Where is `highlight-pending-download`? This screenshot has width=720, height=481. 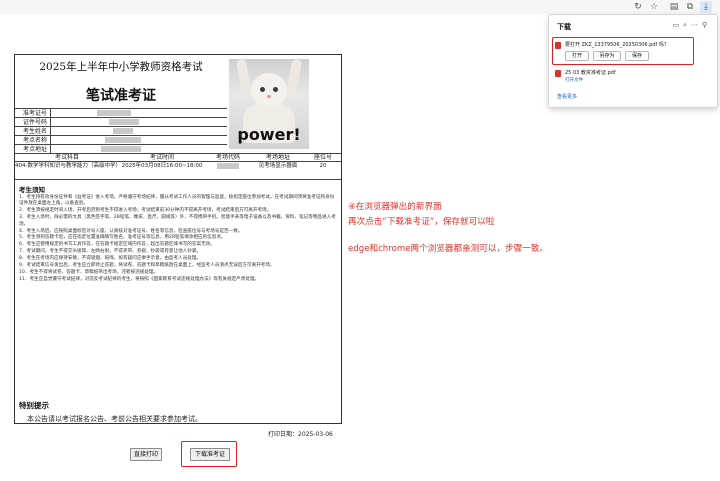
highlight-pending-download is located at coordinates (623, 51).